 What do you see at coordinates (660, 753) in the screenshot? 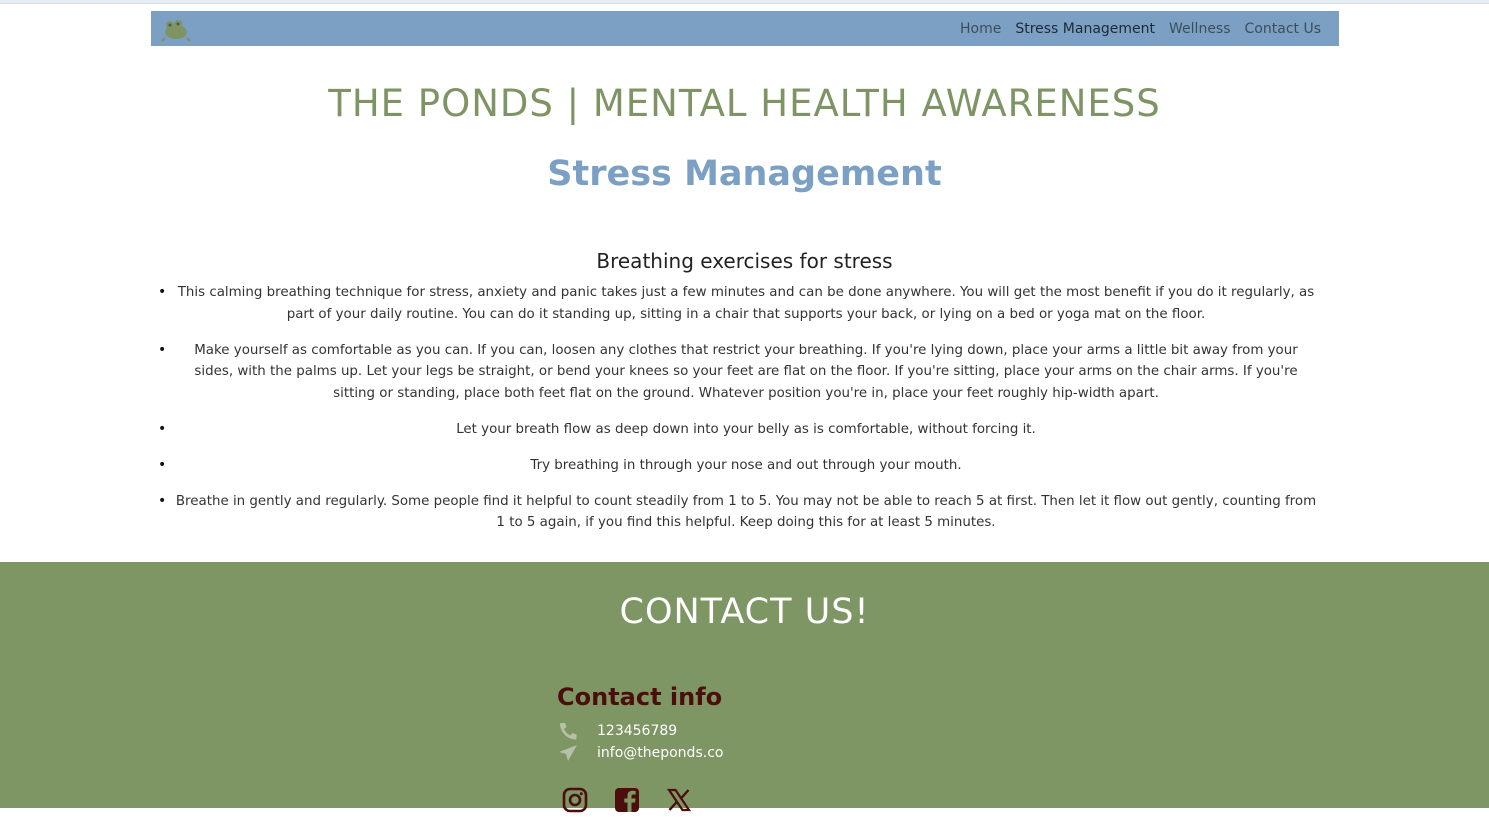
I see `email-link: info@theponds.co` at bounding box center [660, 753].